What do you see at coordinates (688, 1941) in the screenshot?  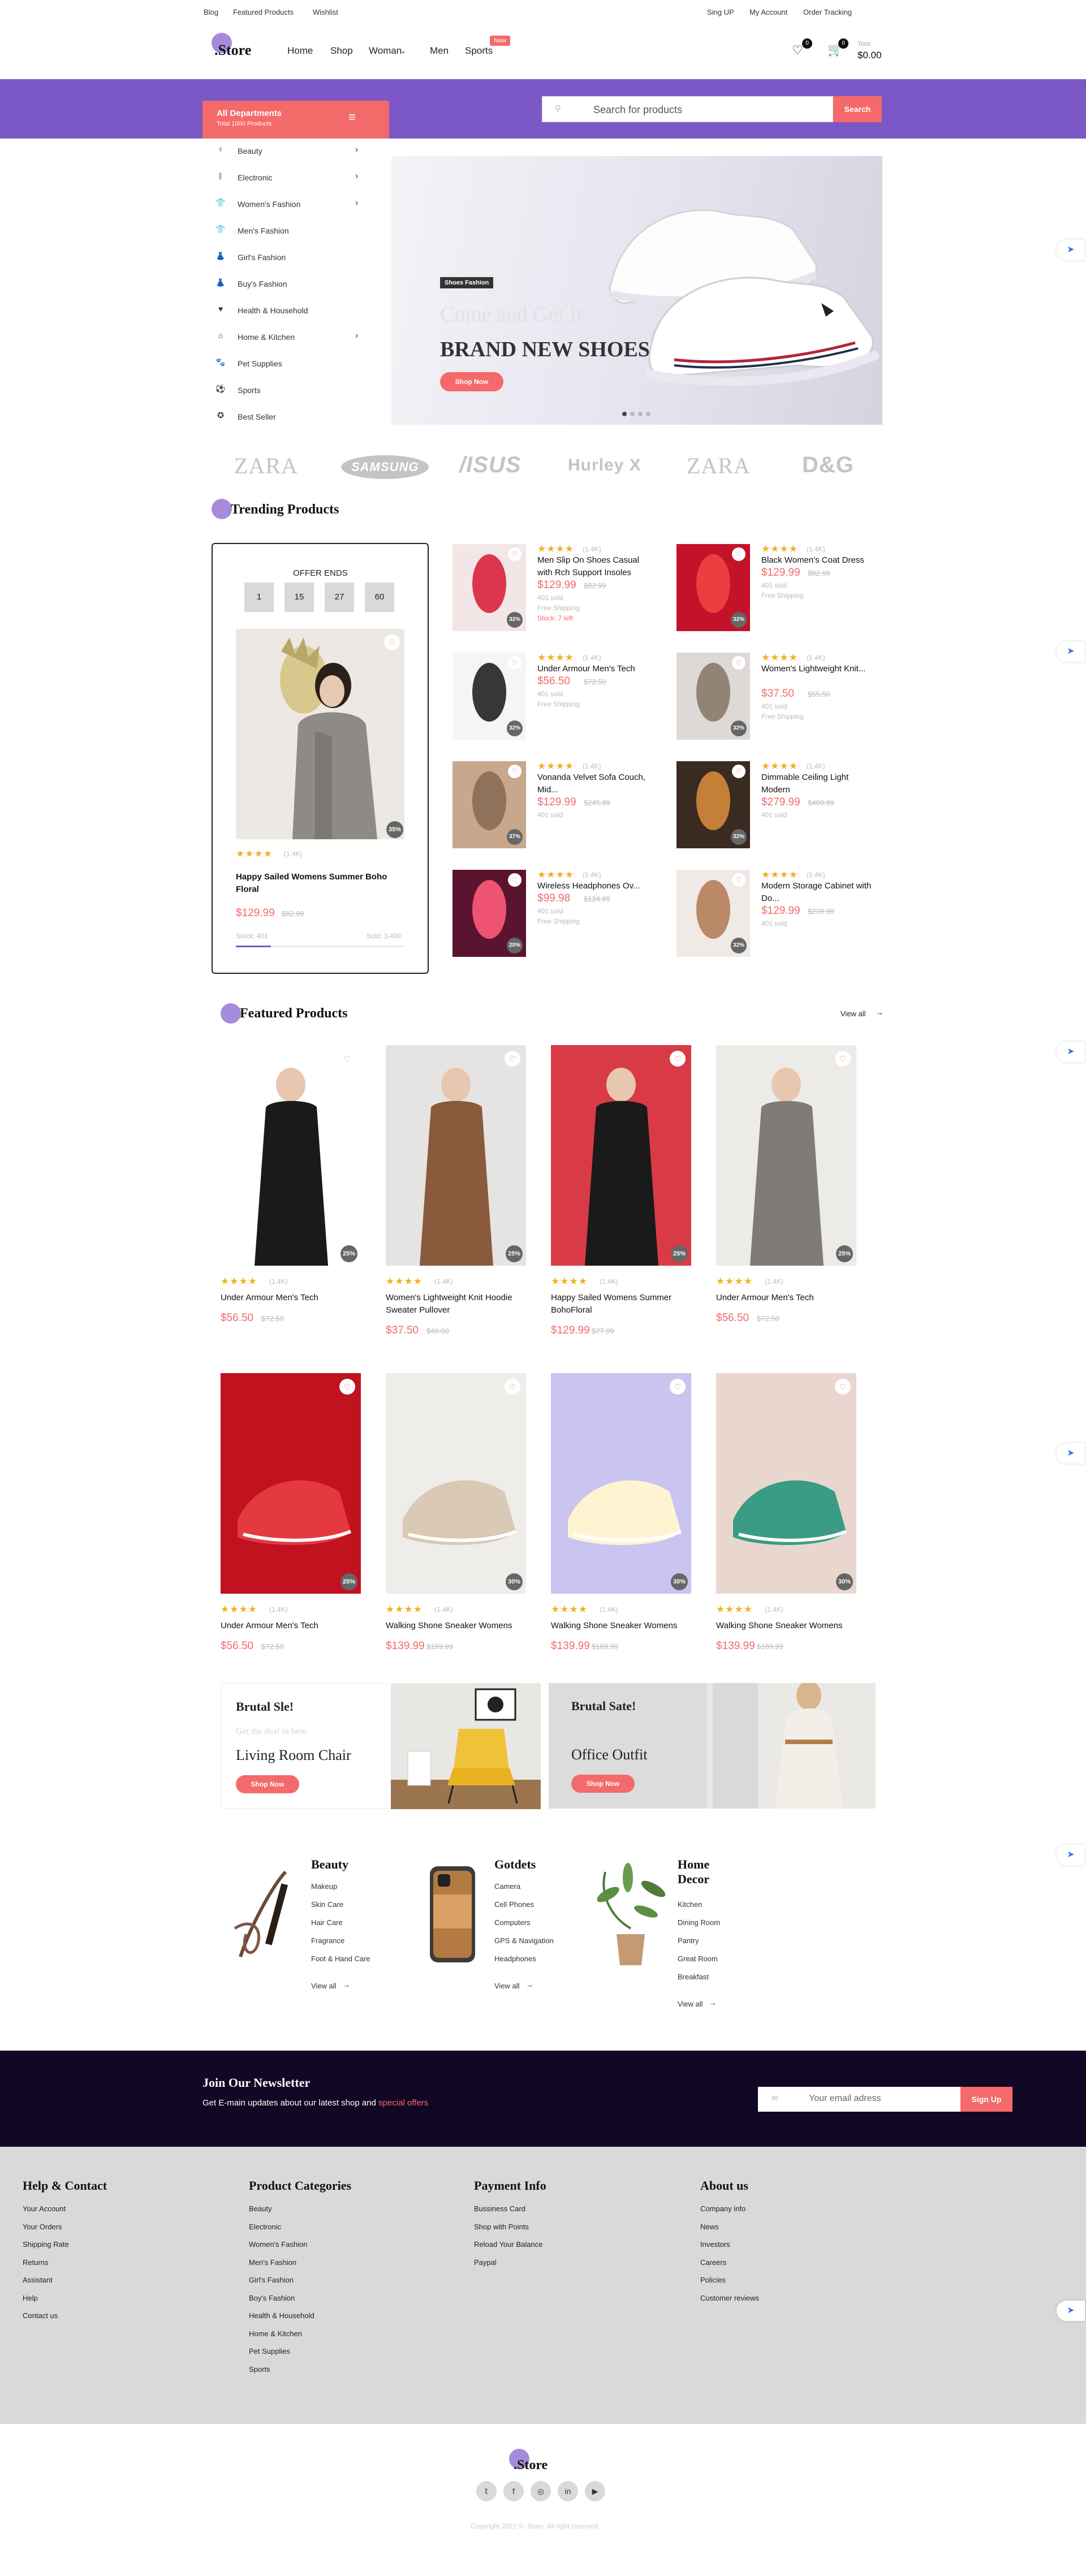 I see `category-link: Pantry` at bounding box center [688, 1941].